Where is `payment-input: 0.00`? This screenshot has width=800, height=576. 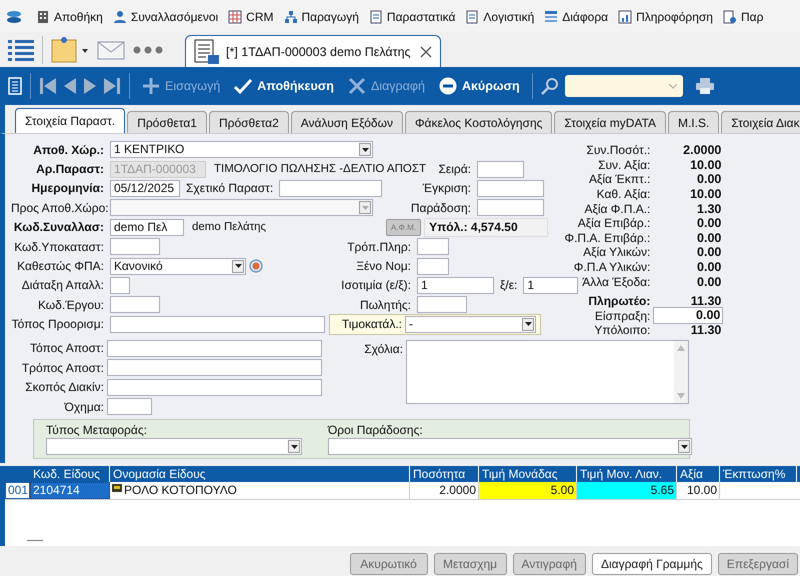
payment-input: 0.00 is located at coordinates (688, 315).